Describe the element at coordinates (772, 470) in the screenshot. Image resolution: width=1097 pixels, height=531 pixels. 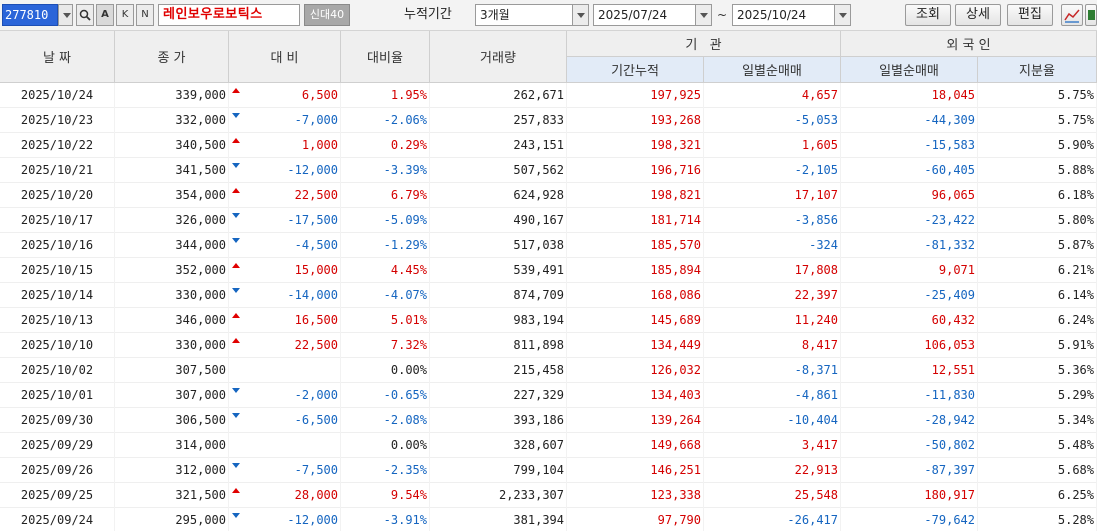
I see `cell-inst-daily: 22,913` at that location.